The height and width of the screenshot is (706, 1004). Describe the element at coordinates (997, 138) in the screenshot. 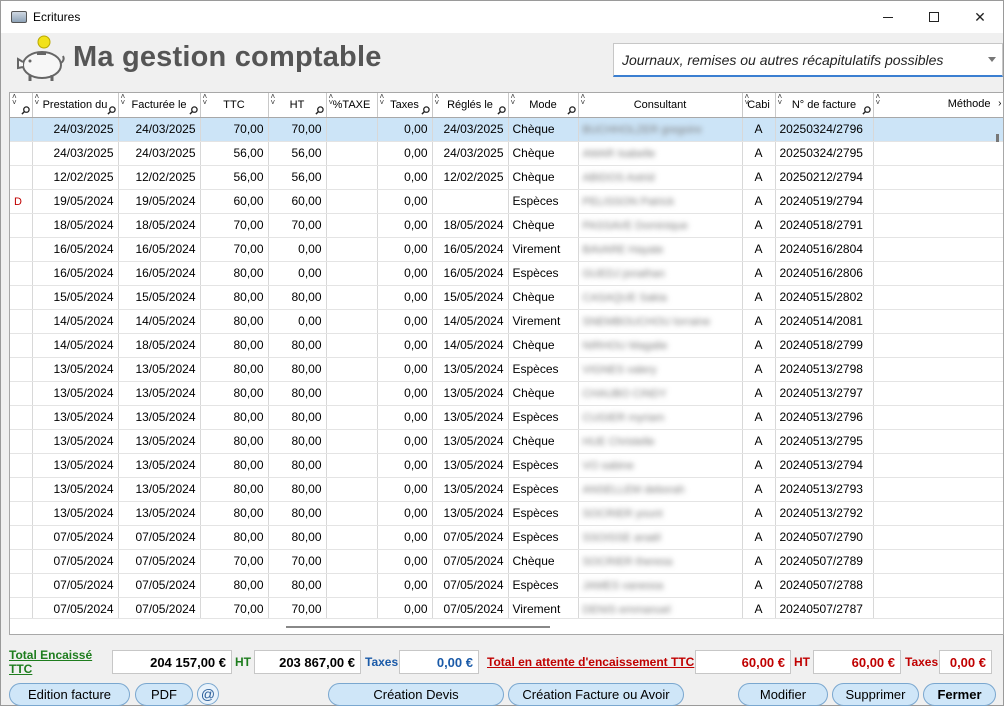

I see `vertical-scroll-thumb` at that location.